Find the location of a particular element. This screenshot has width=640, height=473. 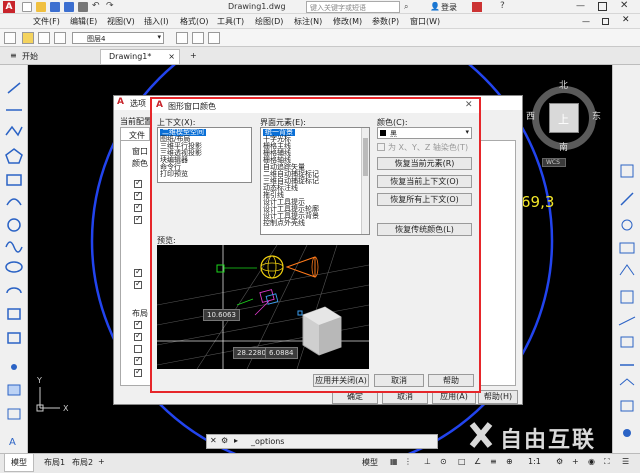

make-current-icon is located at coordinates (182, 38).